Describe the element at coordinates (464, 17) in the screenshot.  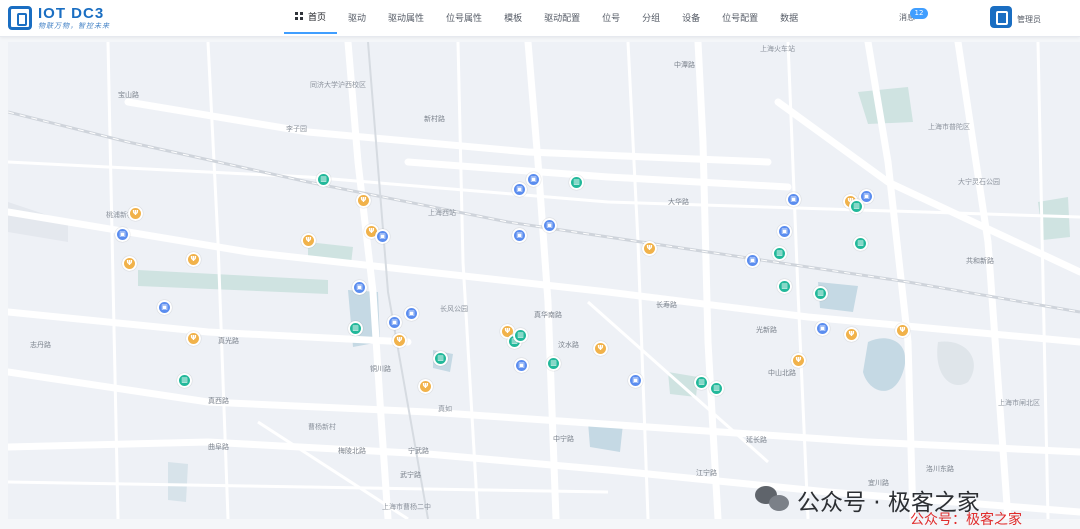
I see `nav-point-attribute: 位号属性` at that location.